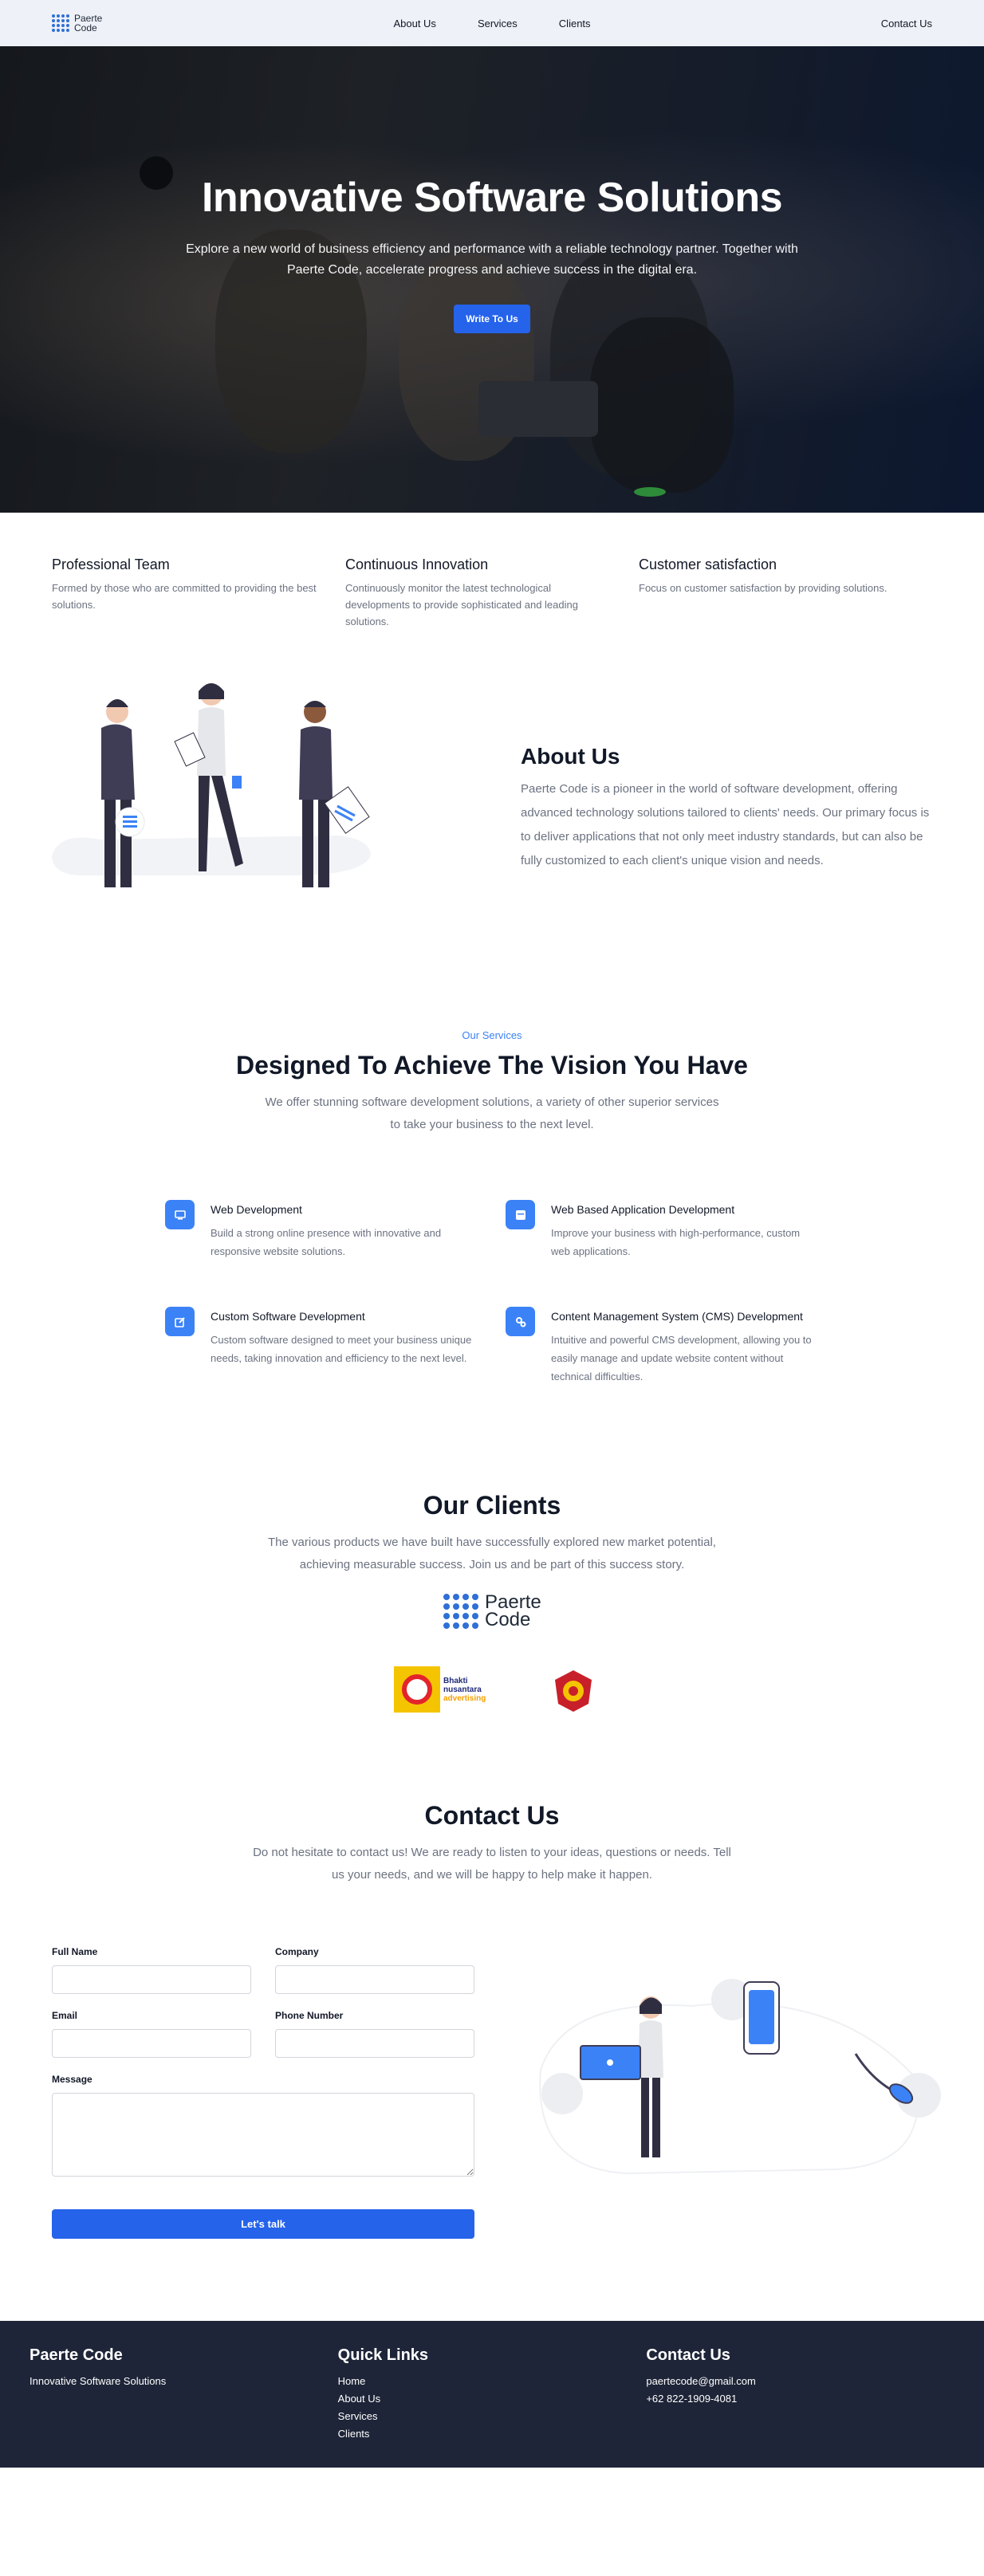 This screenshot has height=2576, width=984. I want to click on company-input, so click(375, 1980).